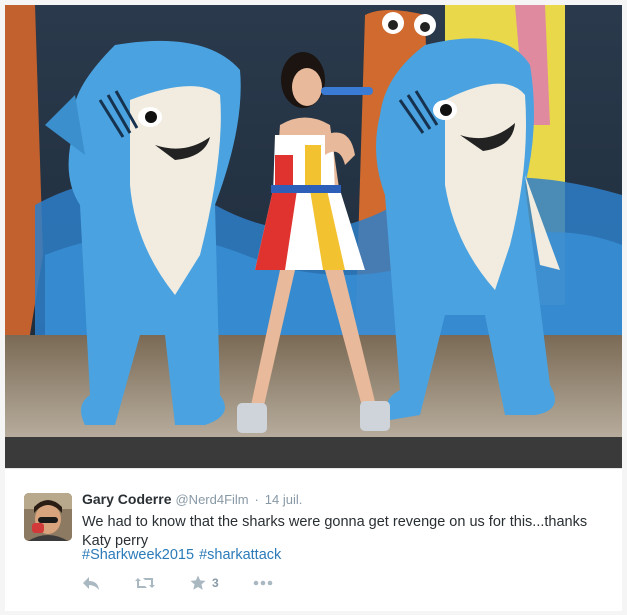 The height and width of the screenshot is (615, 627). I want to click on more-icon, so click(263, 583).